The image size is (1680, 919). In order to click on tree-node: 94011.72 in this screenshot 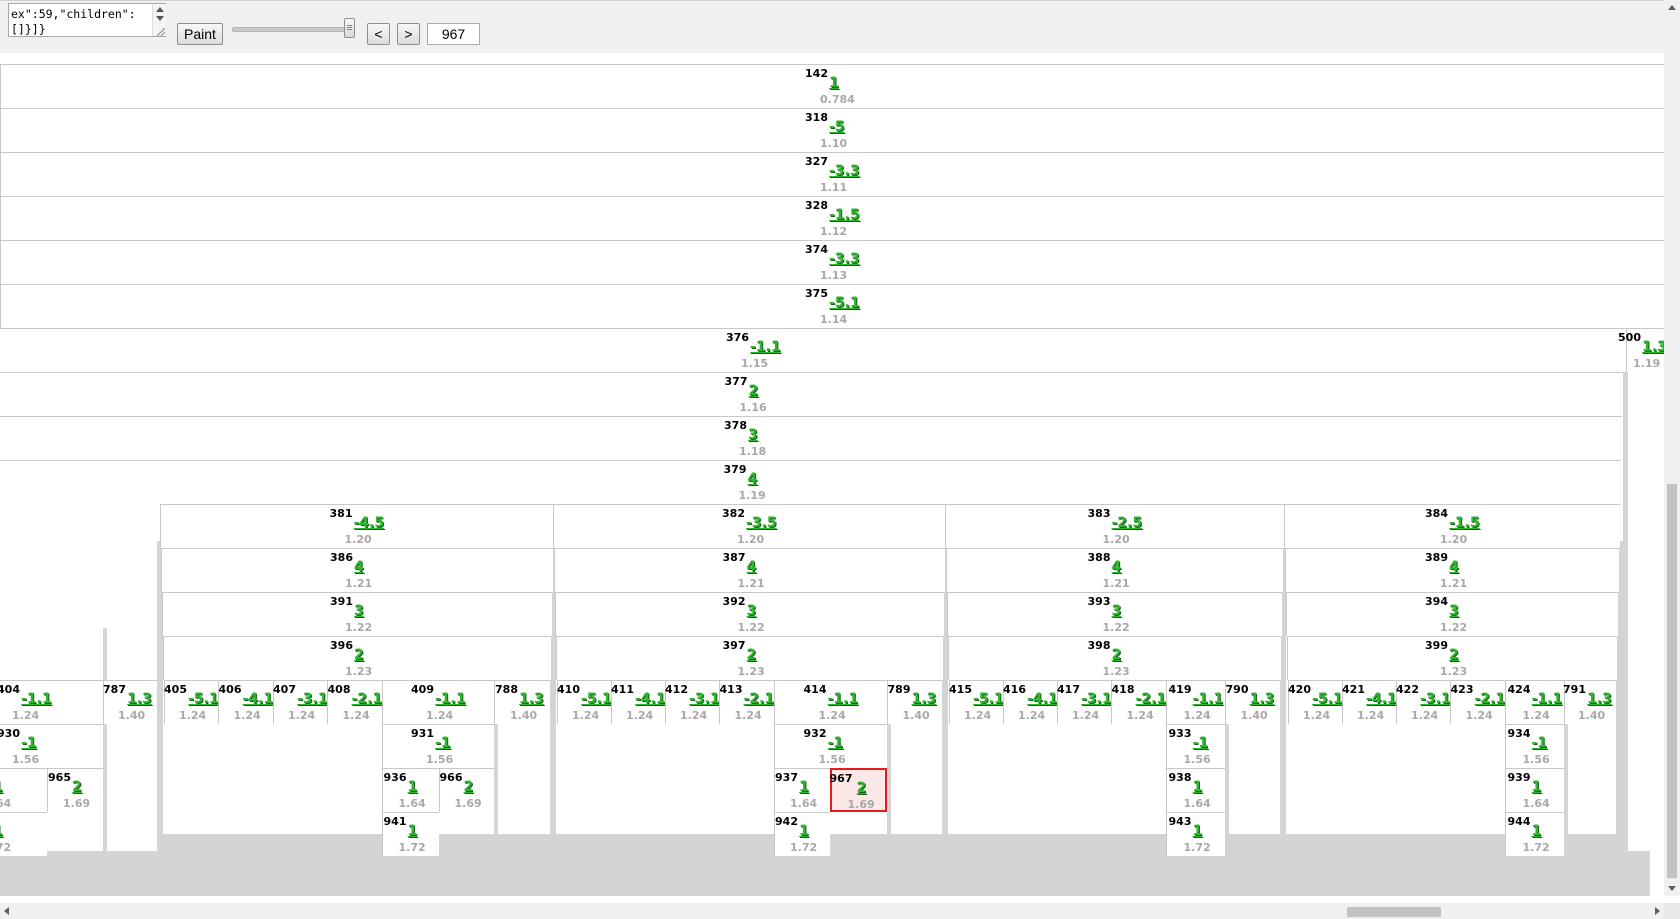, I will do `click(23, 834)`.